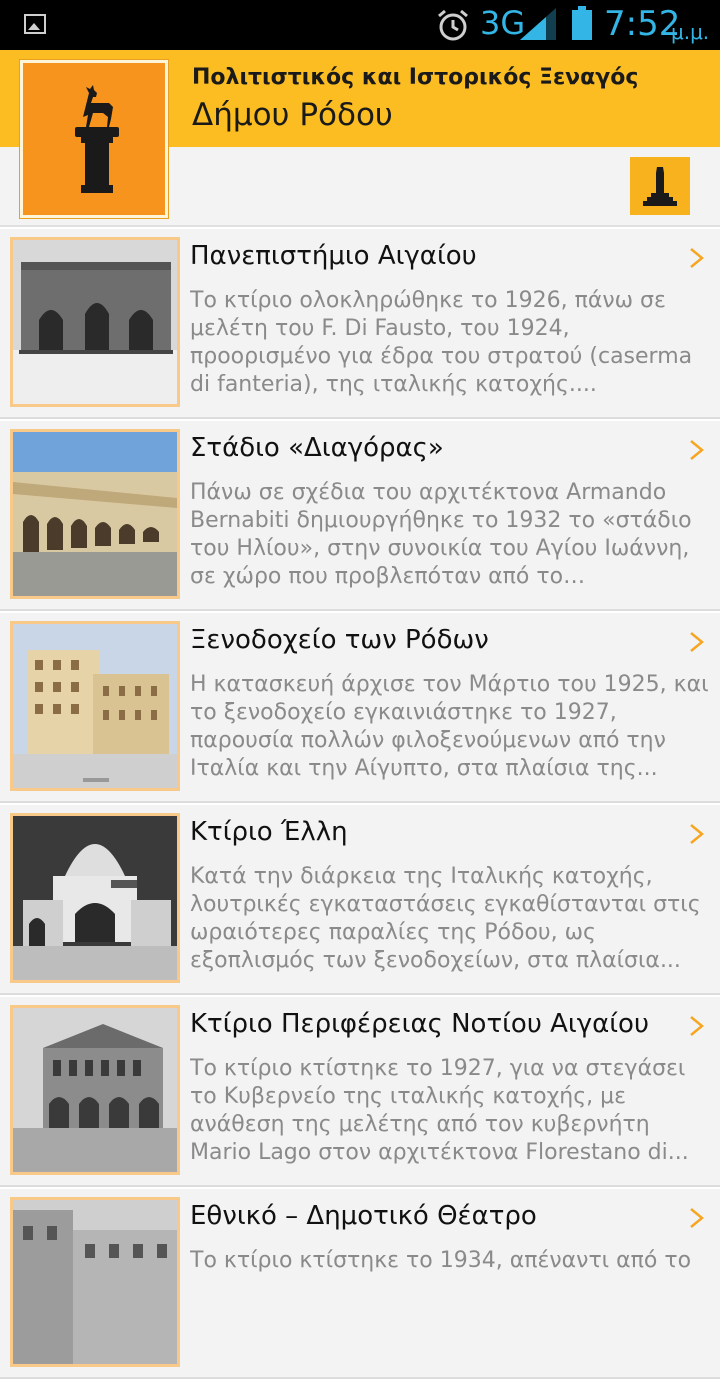 The image size is (720, 1379). I want to click on site-title: Πανεπιστήμιο Αιγαίου, so click(333, 256).